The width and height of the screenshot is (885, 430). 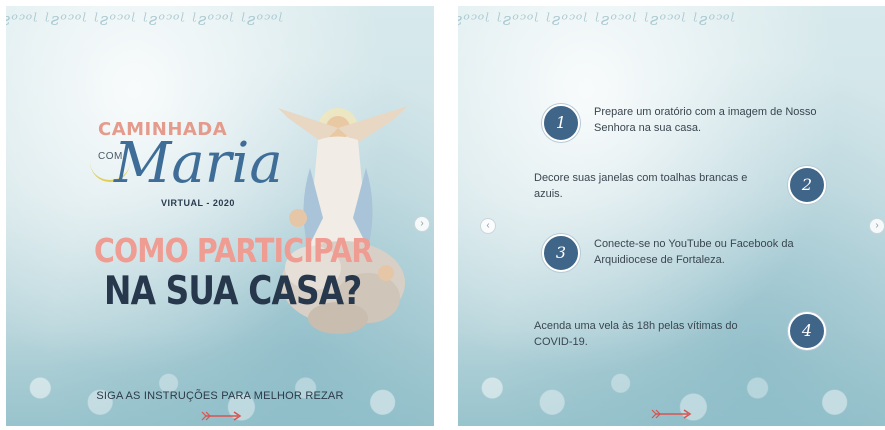 I want to click on headline-como-participar: COMO PARTICIPAR, so click(x=233, y=250).